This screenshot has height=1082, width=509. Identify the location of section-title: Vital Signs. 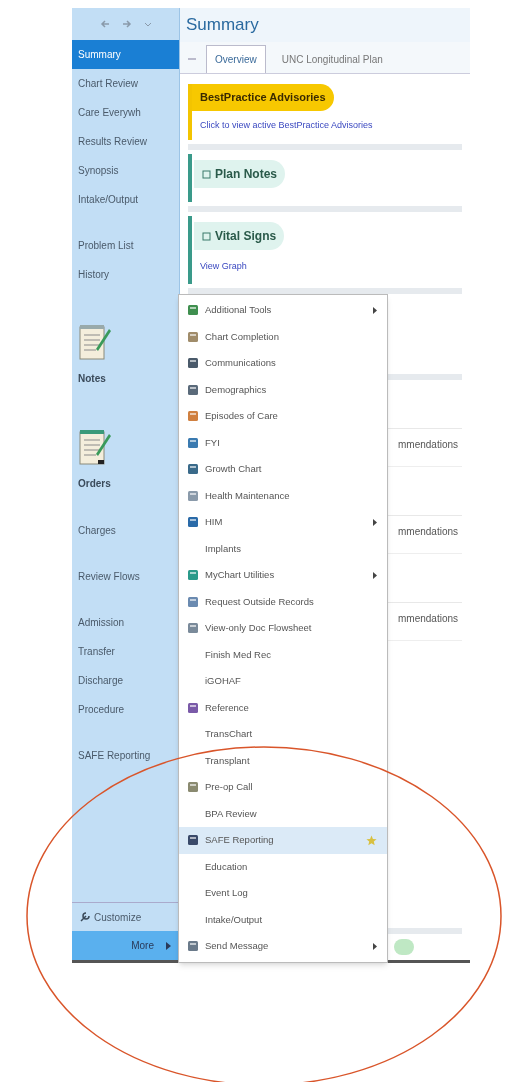
(246, 236).